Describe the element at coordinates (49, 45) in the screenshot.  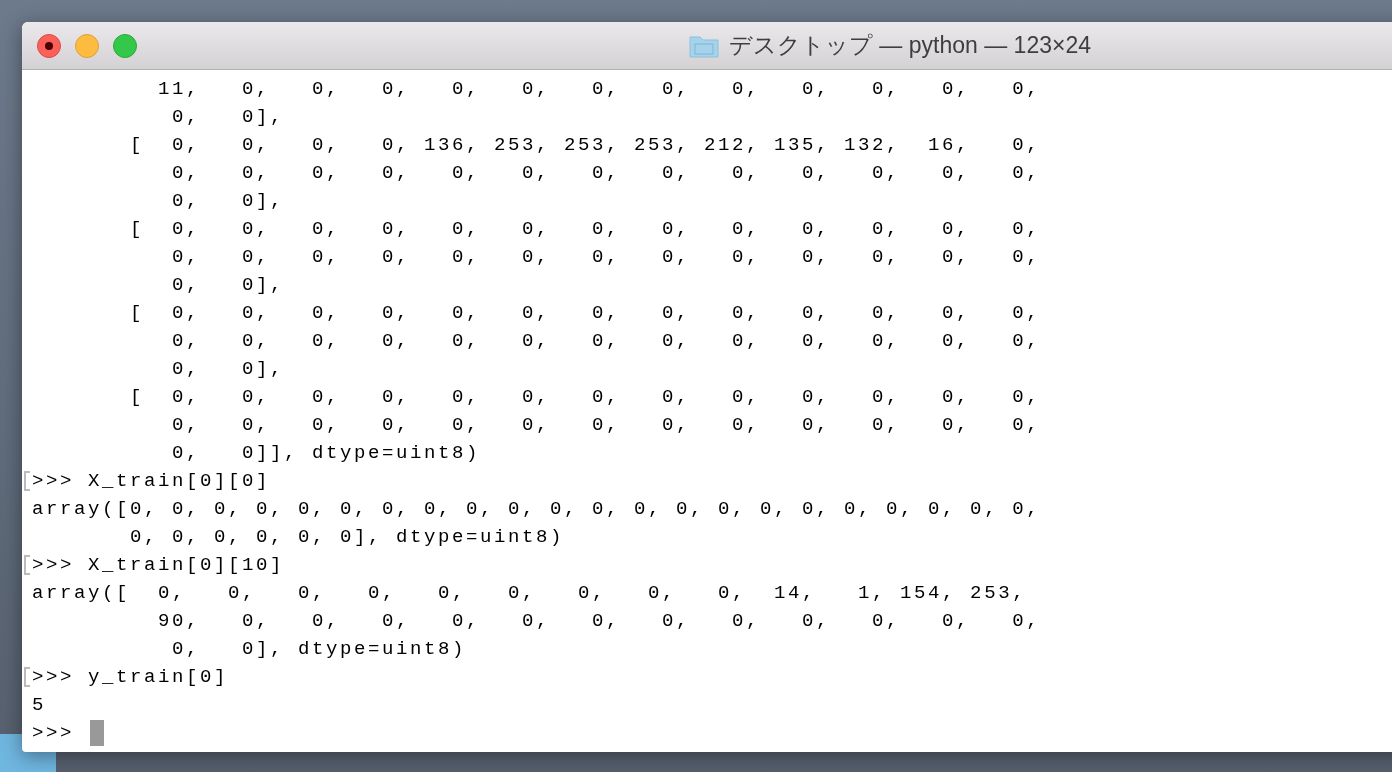
I see `close-button` at that location.